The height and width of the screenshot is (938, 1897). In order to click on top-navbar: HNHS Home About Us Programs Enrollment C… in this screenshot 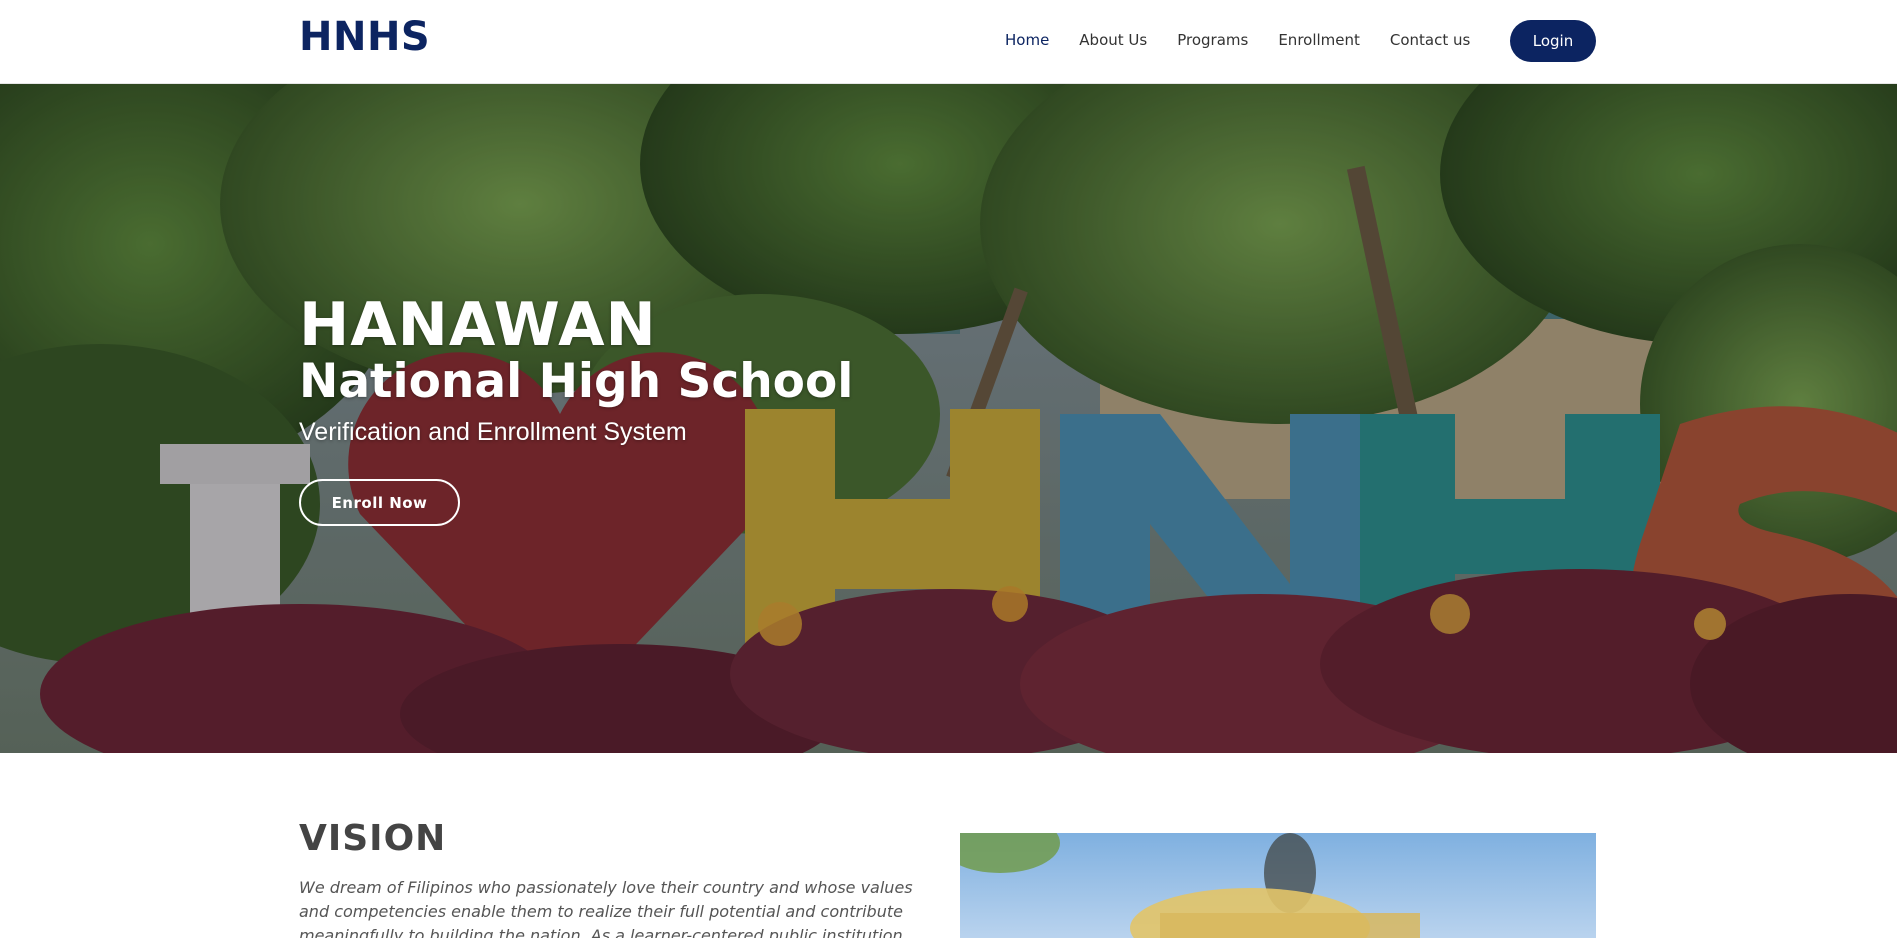, I will do `click(948, 42)`.